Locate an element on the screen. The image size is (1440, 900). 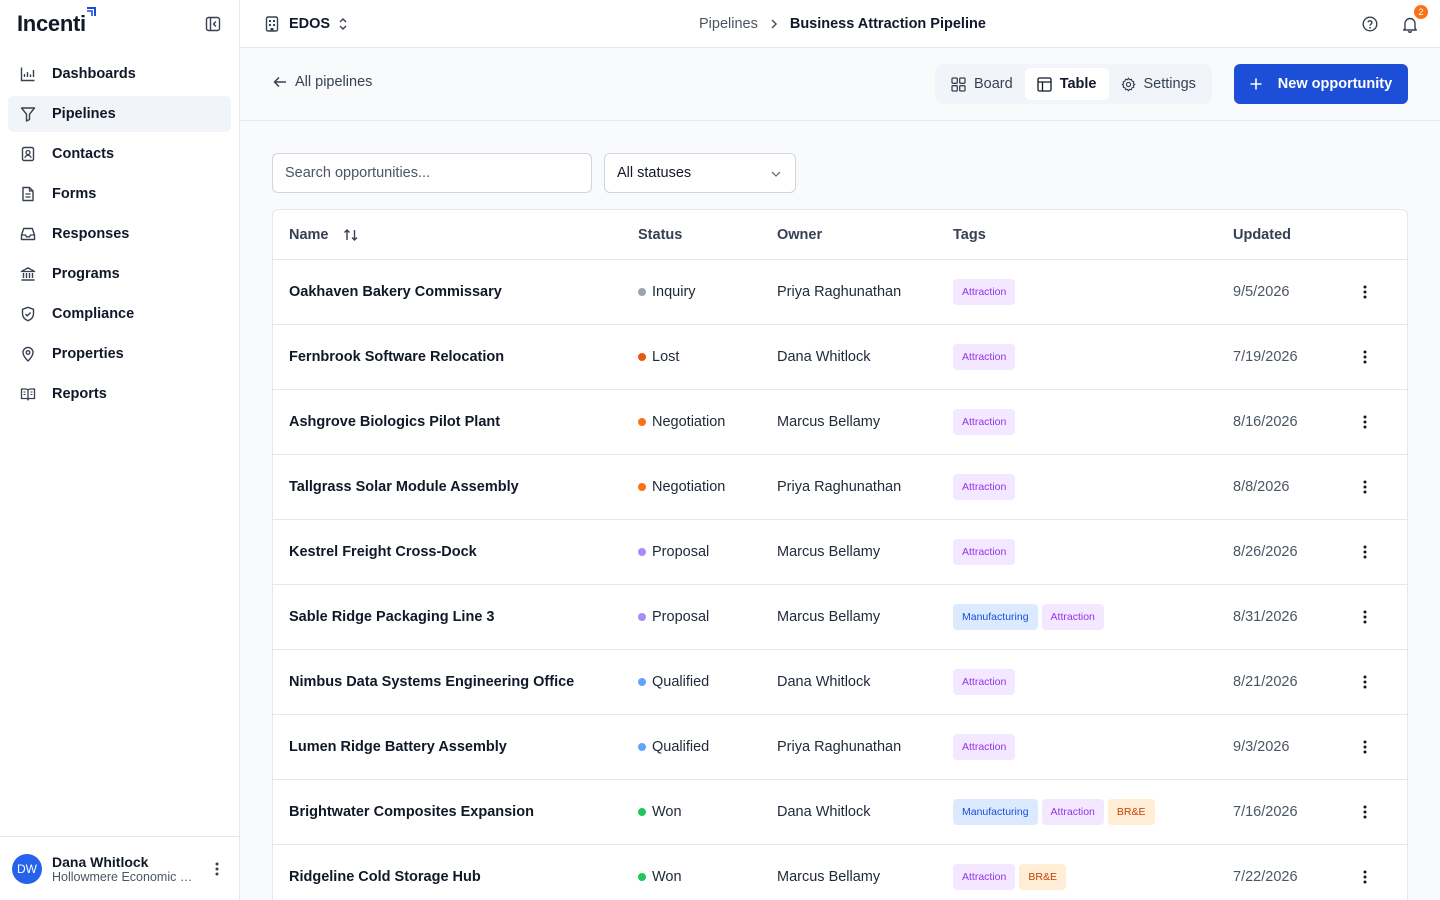
sidebar-item-responses: Responses is located at coordinates (119, 234).